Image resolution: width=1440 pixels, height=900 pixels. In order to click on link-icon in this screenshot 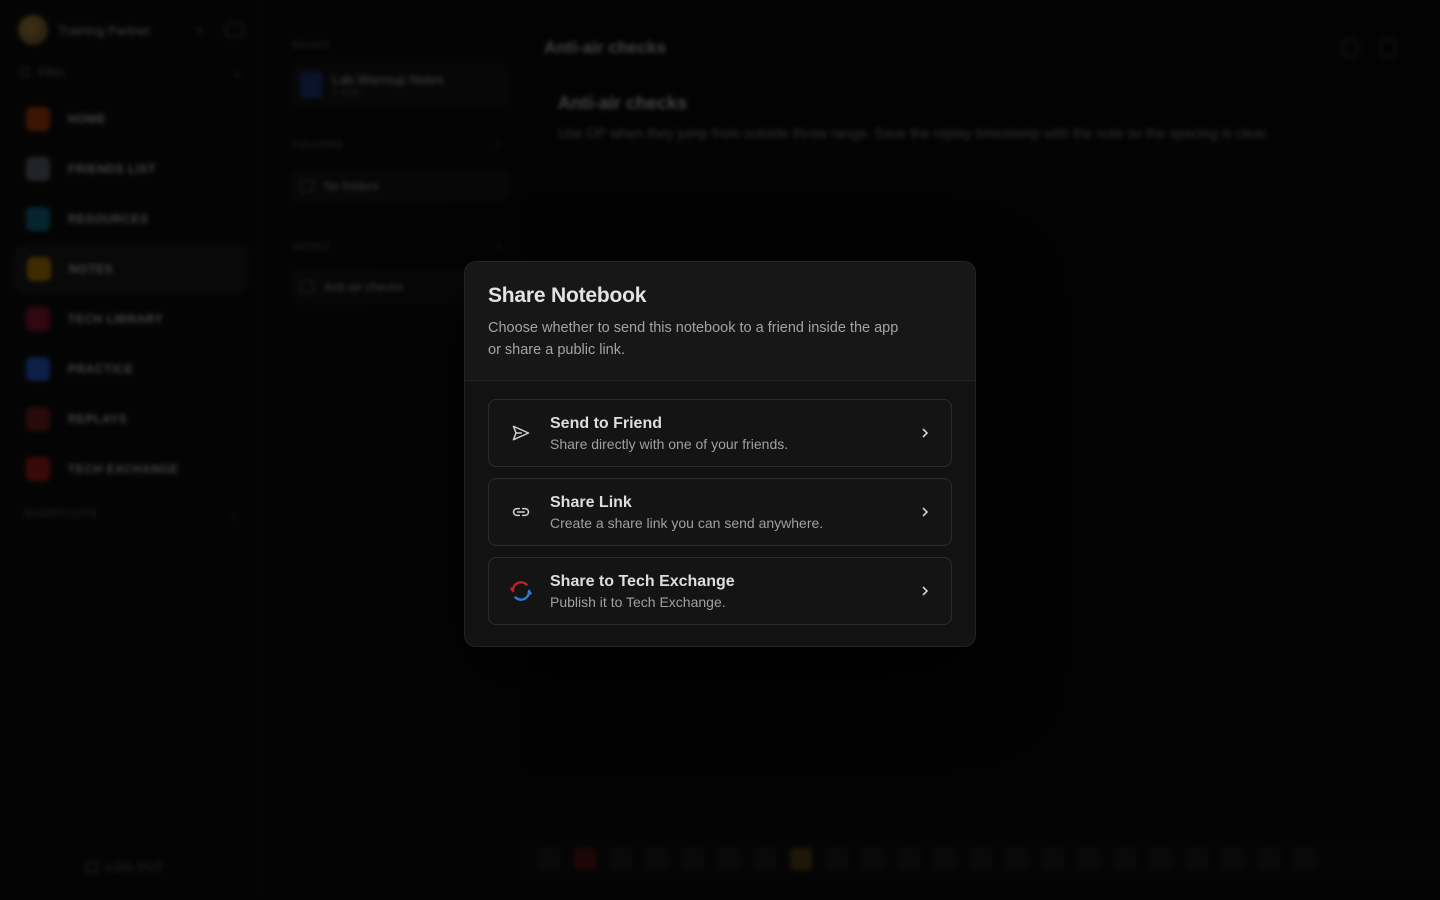, I will do `click(521, 512)`.